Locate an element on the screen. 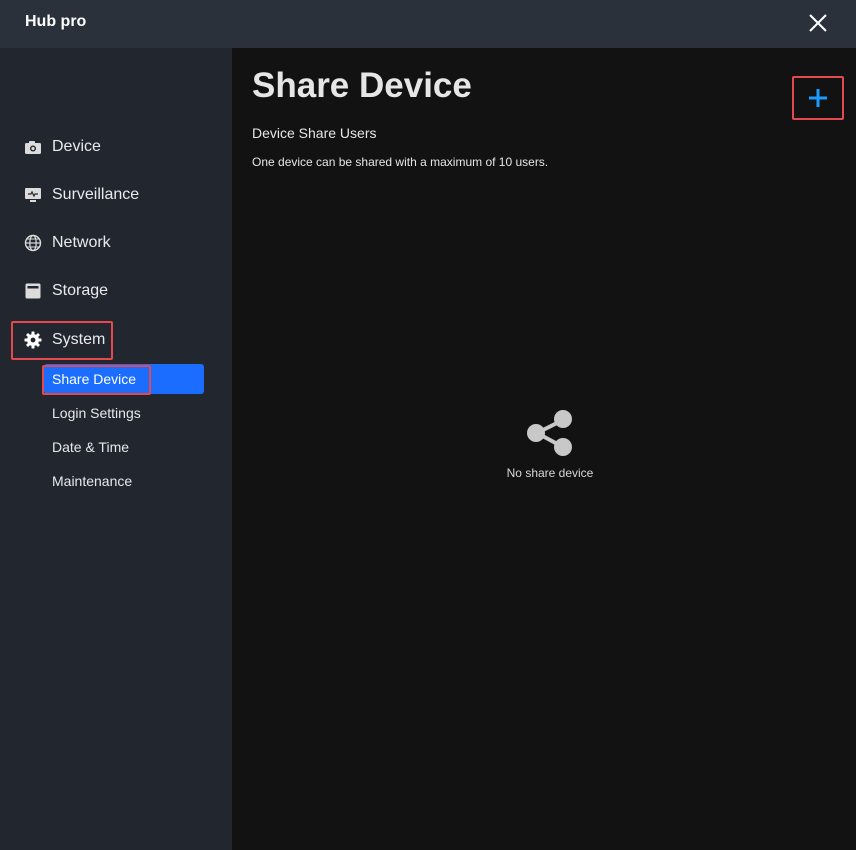  sidebar-subitem-maintenance: Maintenance is located at coordinates (92, 481).